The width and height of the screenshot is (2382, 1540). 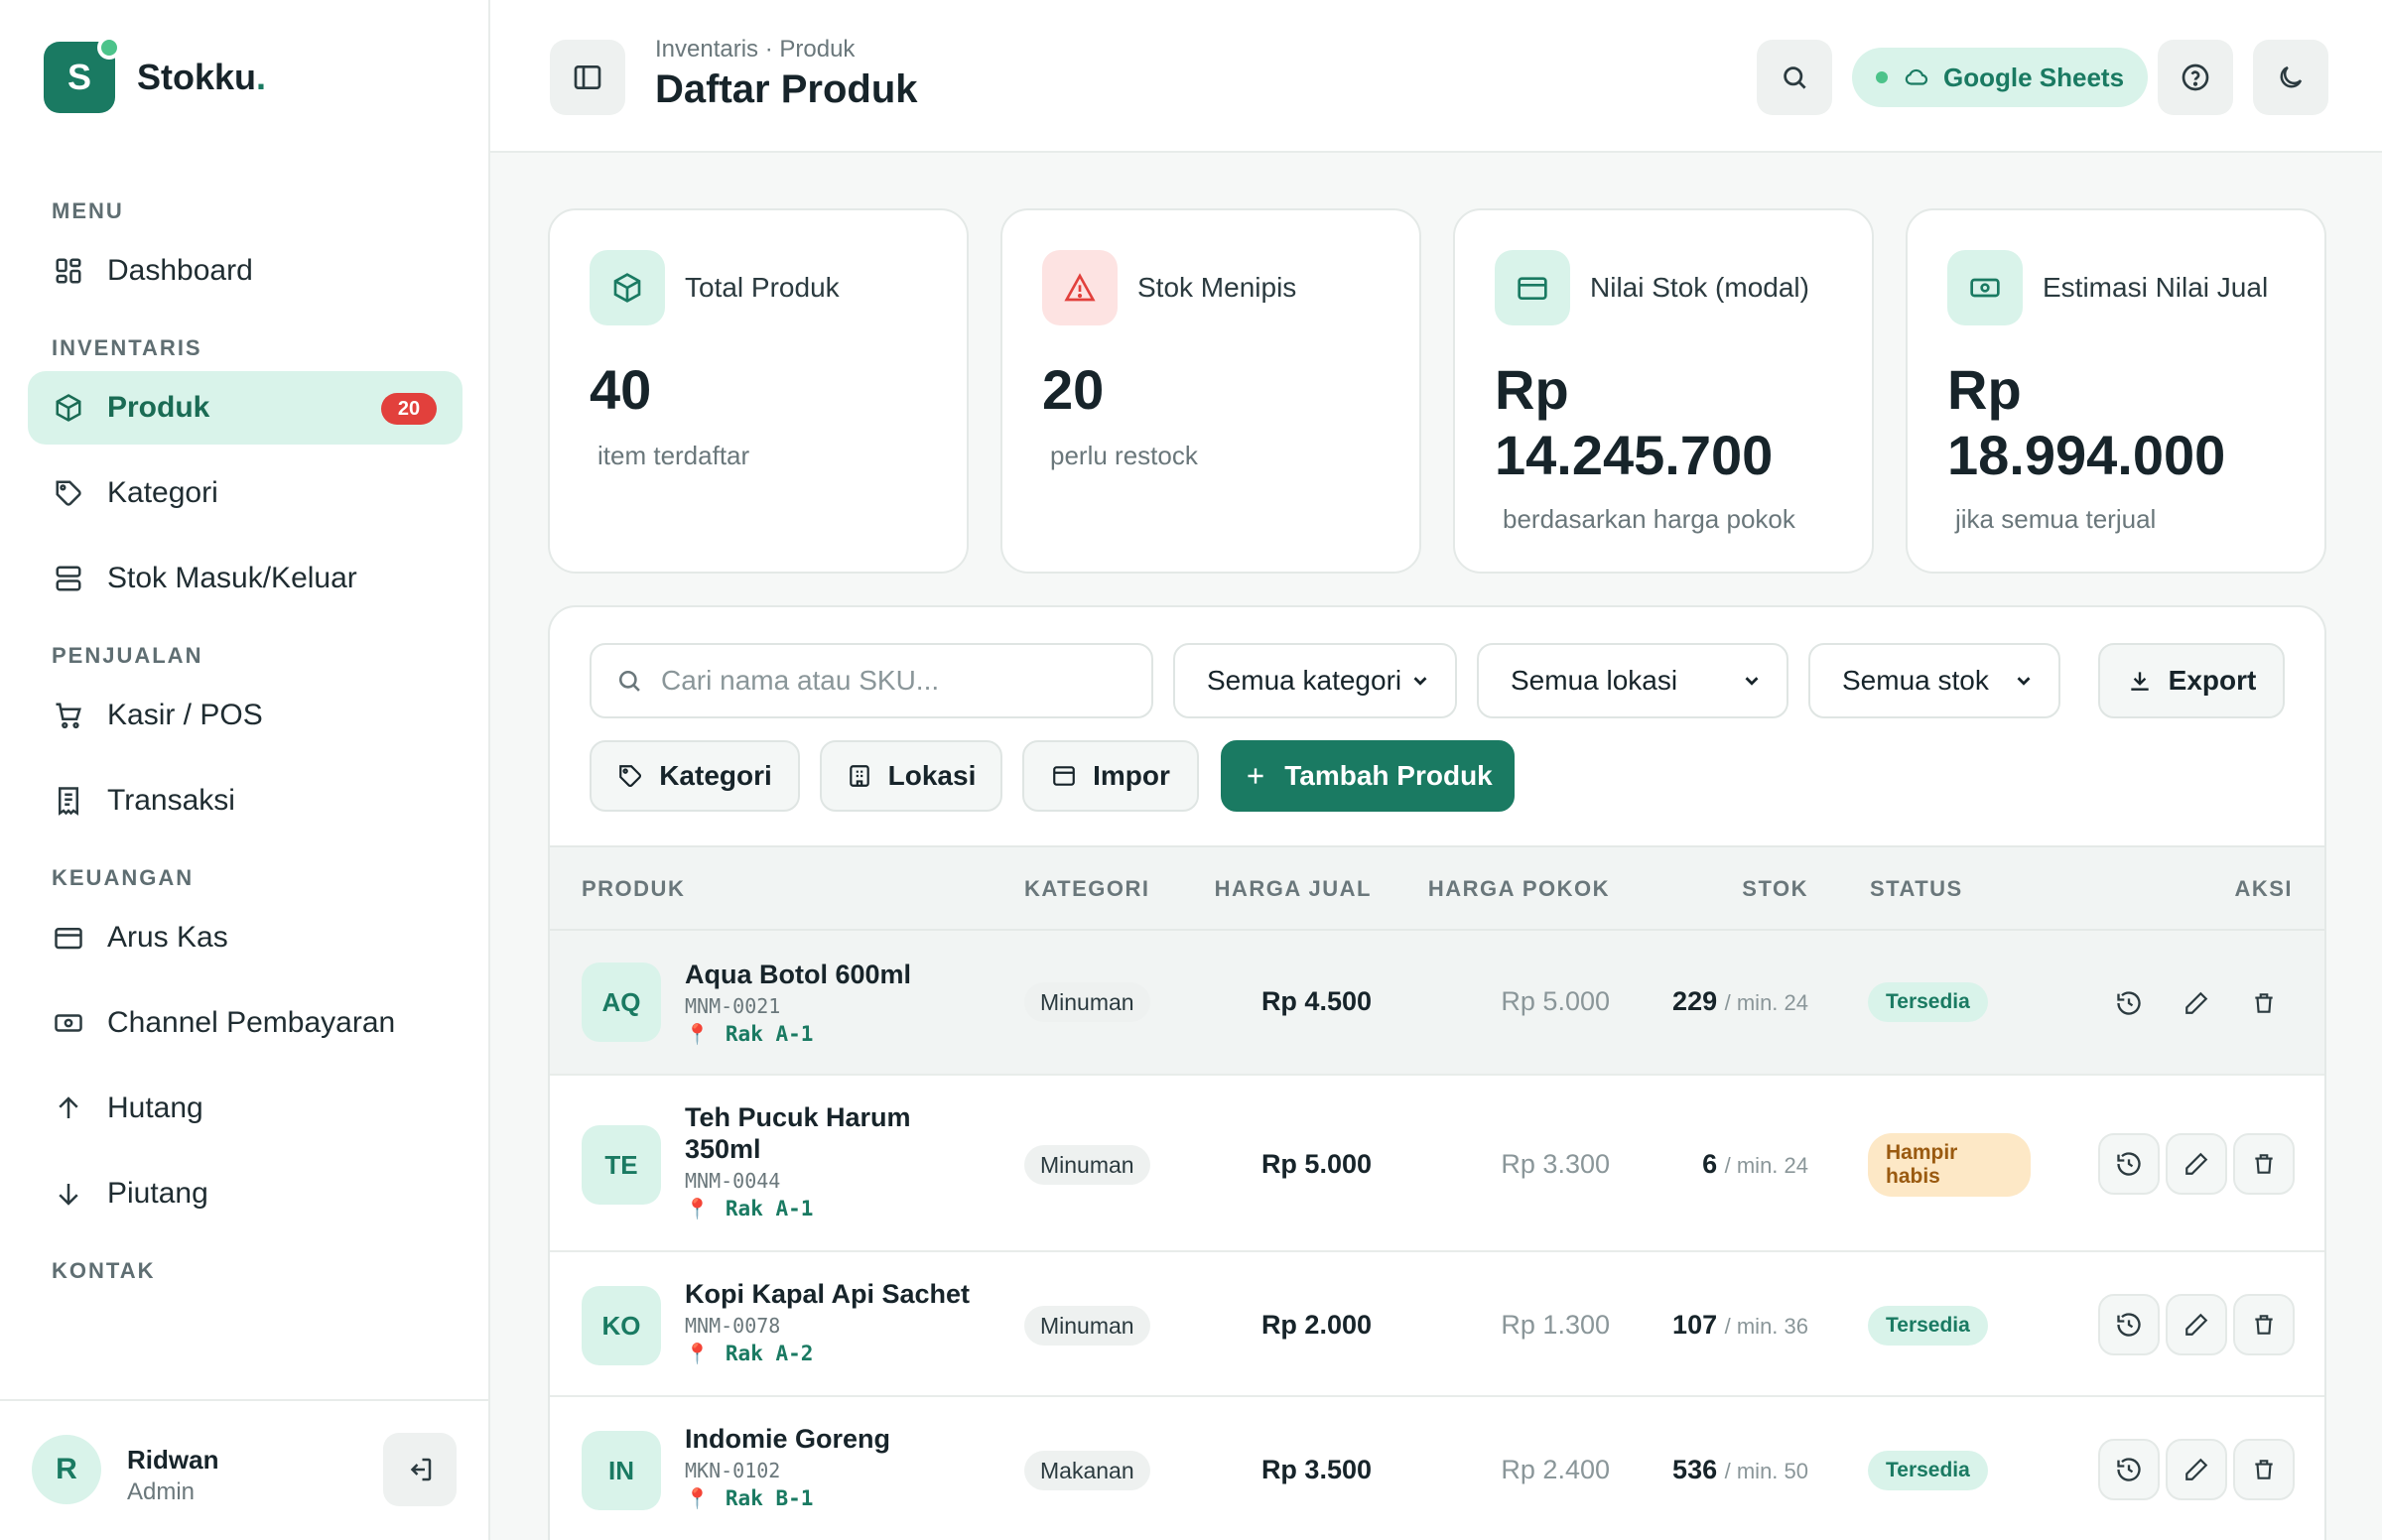 What do you see at coordinates (1111, 776) in the screenshot?
I see `import-button: Impor` at bounding box center [1111, 776].